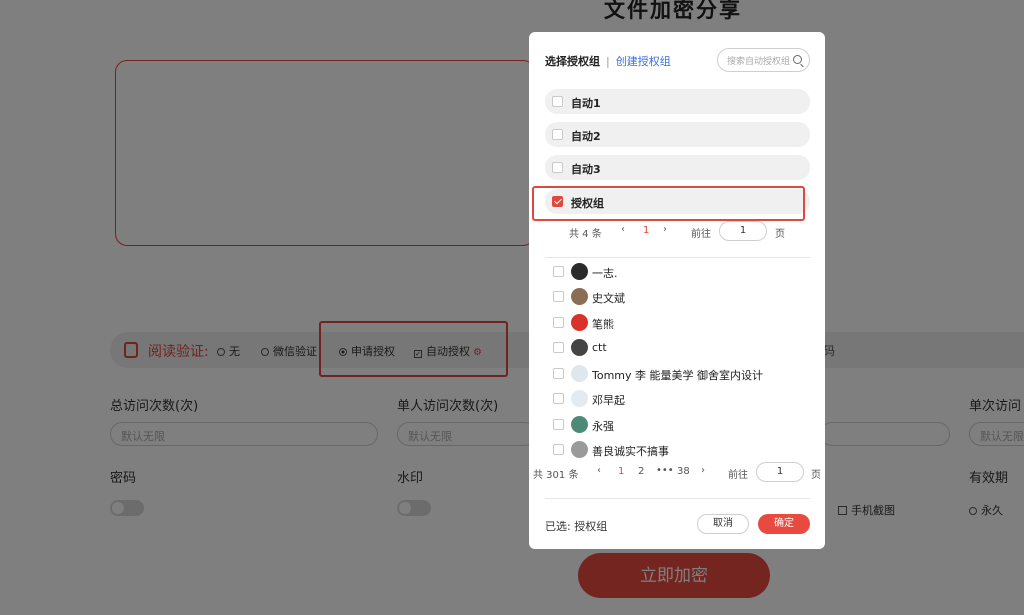 This screenshot has height=615, width=1024. Describe the element at coordinates (665, 470) in the screenshot. I see `user-pager-ellipsis: •••` at that location.